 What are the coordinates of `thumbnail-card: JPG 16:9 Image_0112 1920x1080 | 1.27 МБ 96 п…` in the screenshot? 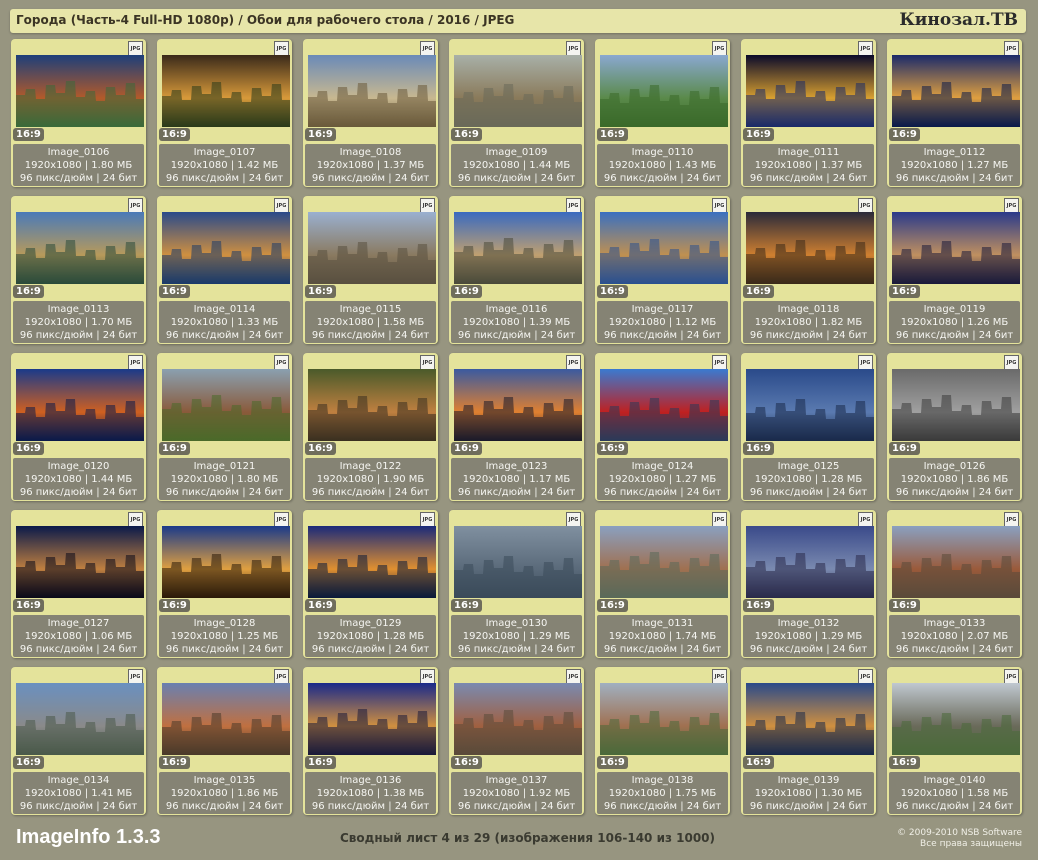 It's located at (954, 113).